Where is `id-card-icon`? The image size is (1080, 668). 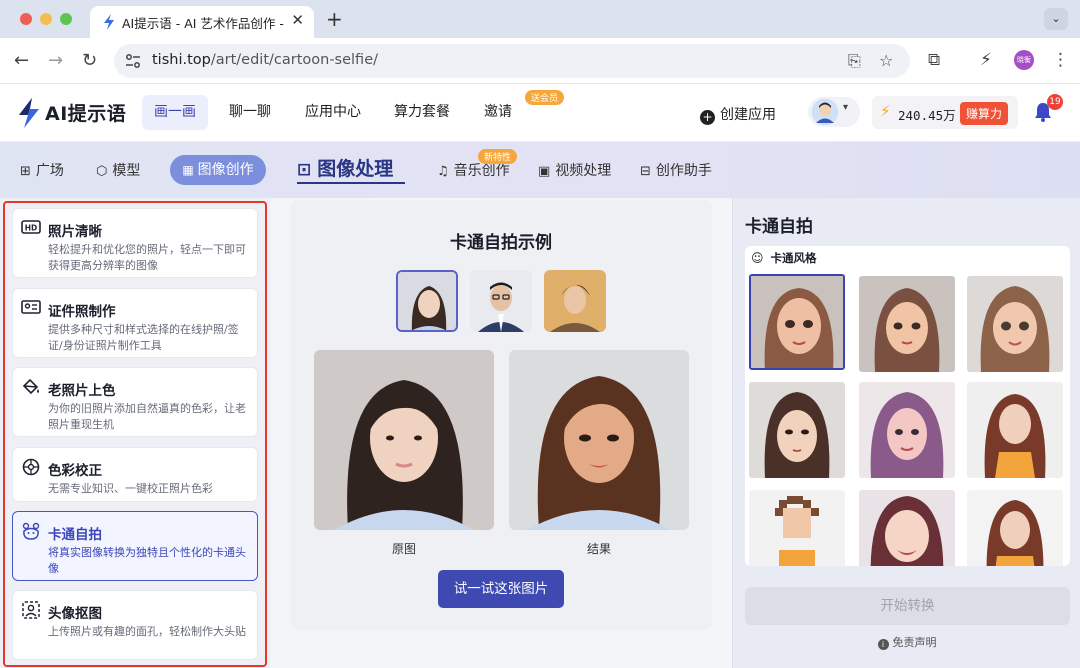
id-card-icon is located at coordinates (31, 308).